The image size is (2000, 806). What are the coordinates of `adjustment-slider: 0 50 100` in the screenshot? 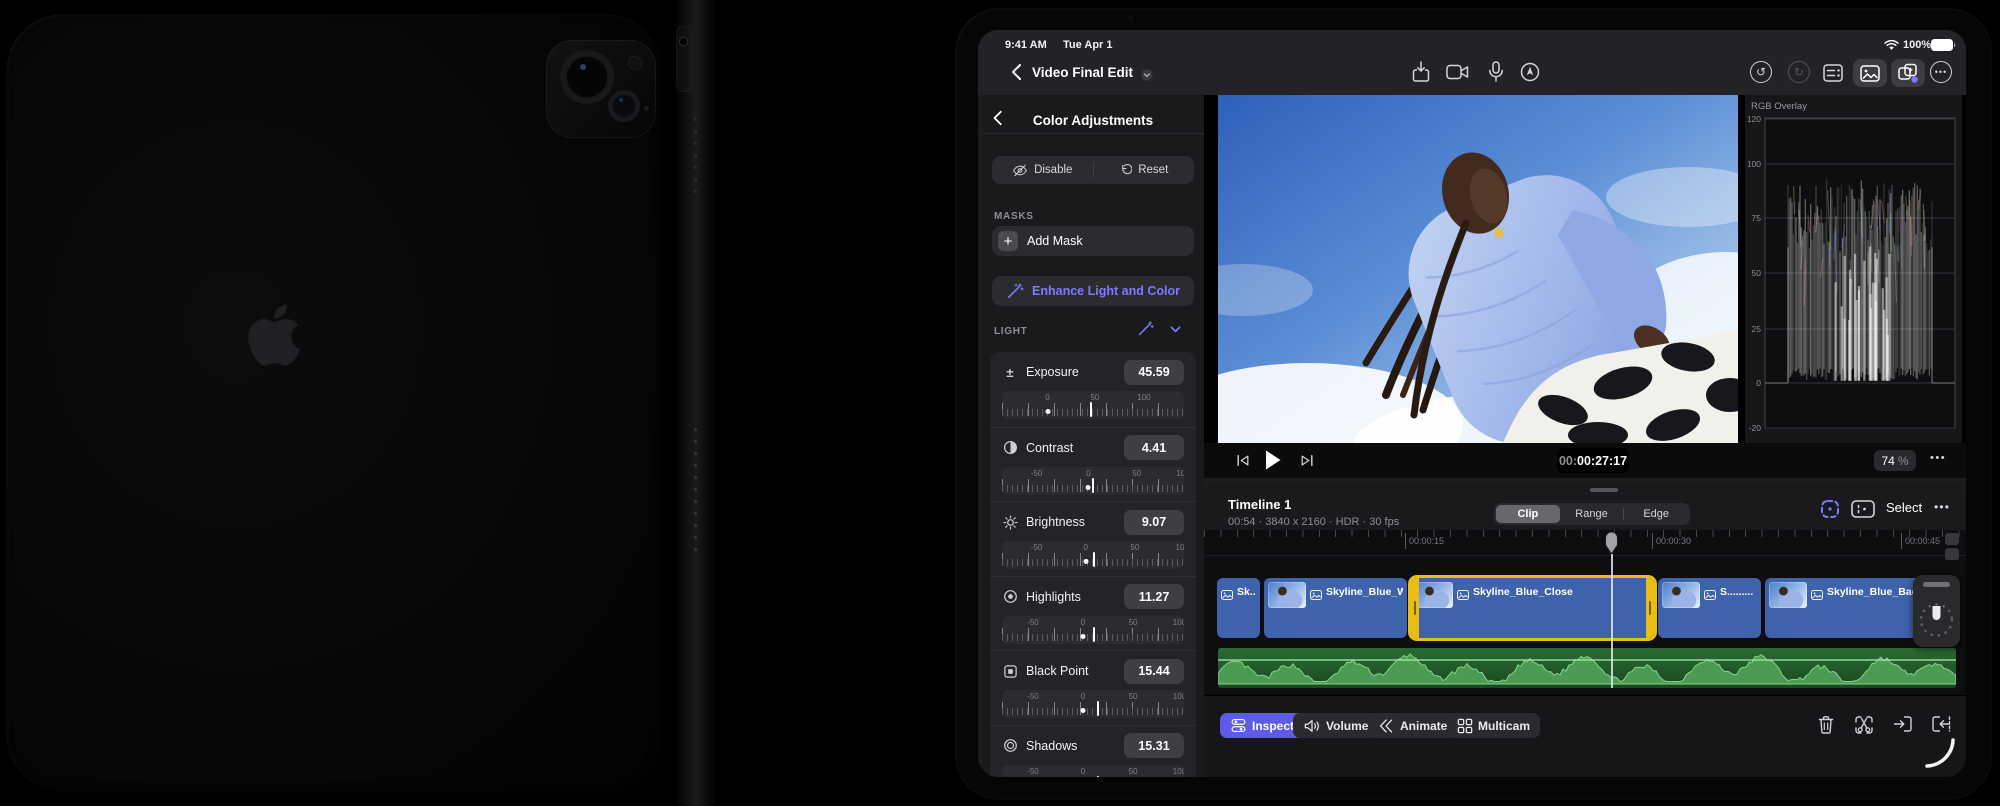 It's located at (1093, 405).